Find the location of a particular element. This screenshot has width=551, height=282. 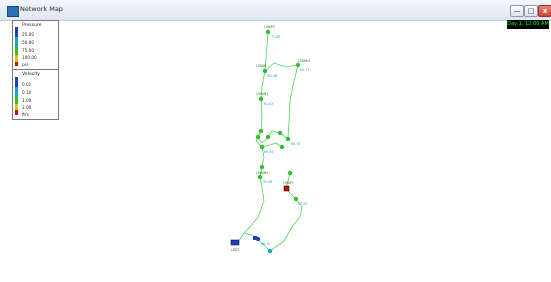

node-value: 52.34 is located at coordinates (302, 204).